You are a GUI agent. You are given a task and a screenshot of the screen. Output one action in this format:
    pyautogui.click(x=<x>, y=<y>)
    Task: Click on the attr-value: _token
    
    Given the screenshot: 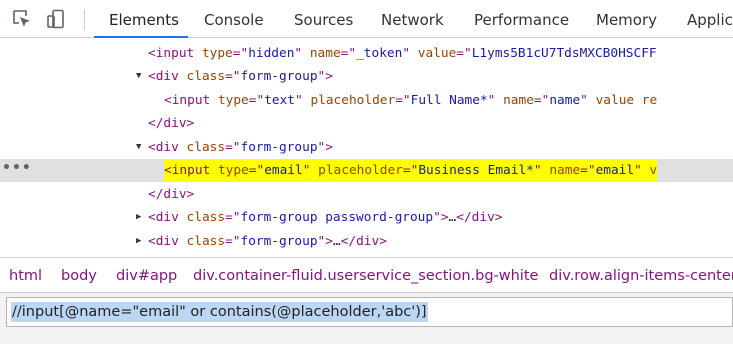 What is the action you would take?
    pyautogui.click(x=379, y=53)
    